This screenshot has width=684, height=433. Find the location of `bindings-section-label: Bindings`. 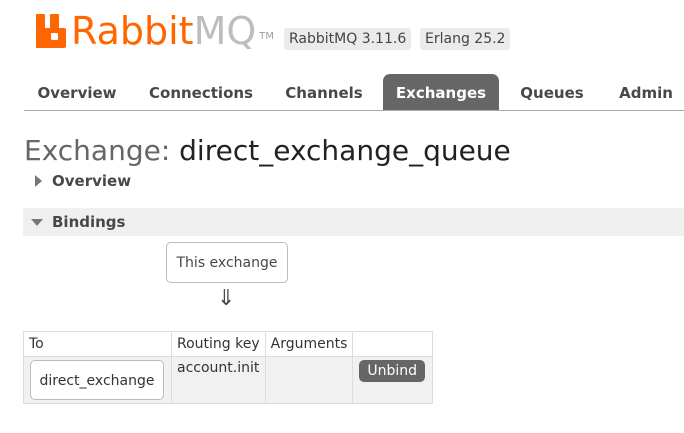

bindings-section-label: Bindings is located at coordinates (89, 222).